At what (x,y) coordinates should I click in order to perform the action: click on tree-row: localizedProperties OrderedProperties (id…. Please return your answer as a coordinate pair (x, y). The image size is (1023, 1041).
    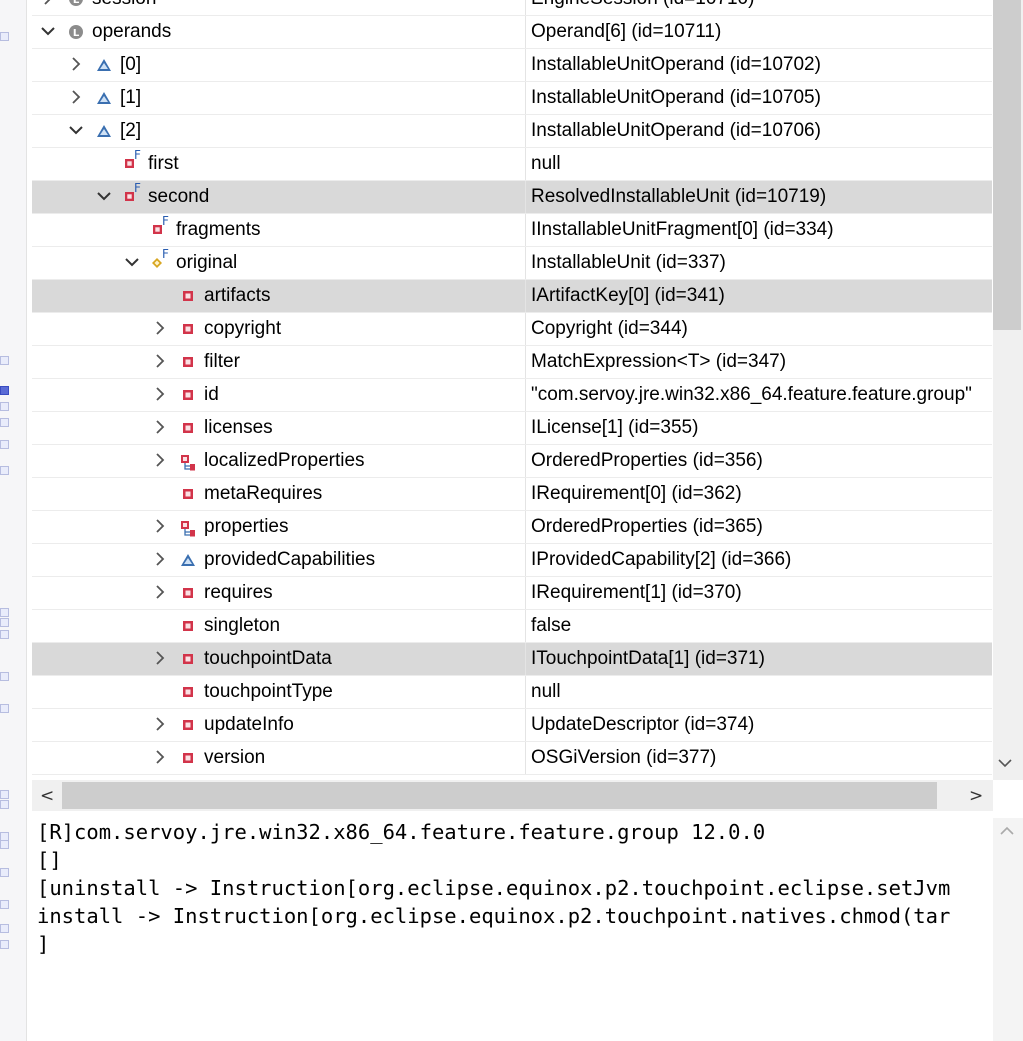
    Looking at the image, I should click on (512, 461).